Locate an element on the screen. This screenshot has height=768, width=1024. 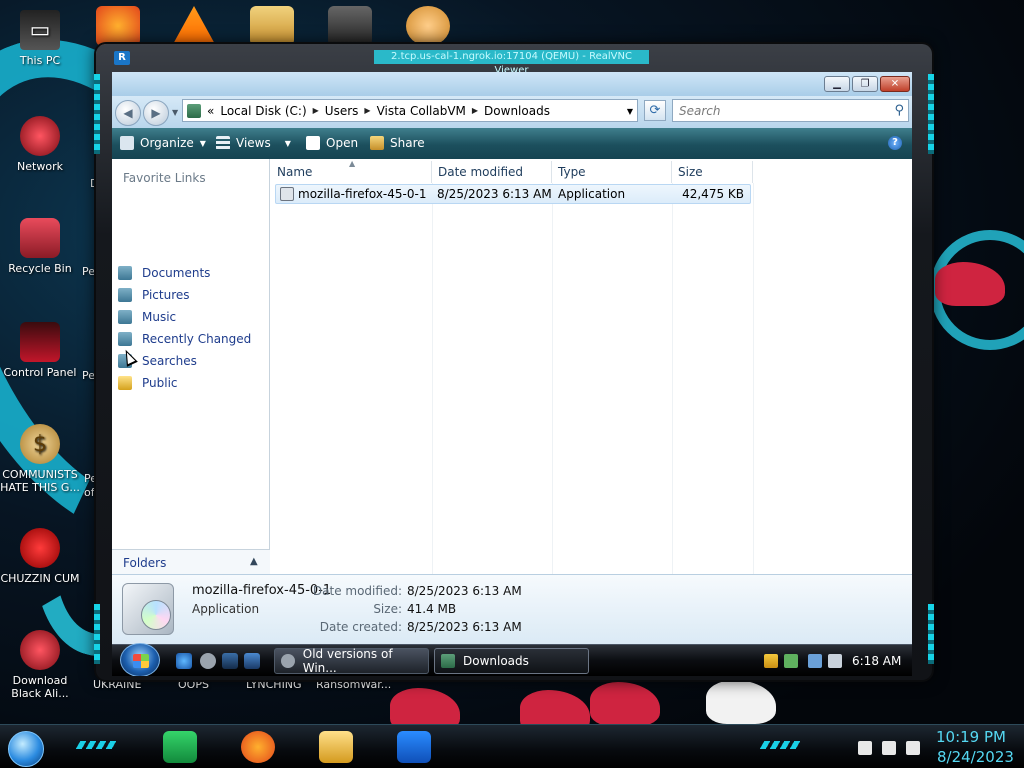
desktop-icon-recycle-bin: Recycle Bin is located at coordinates (40, 246).